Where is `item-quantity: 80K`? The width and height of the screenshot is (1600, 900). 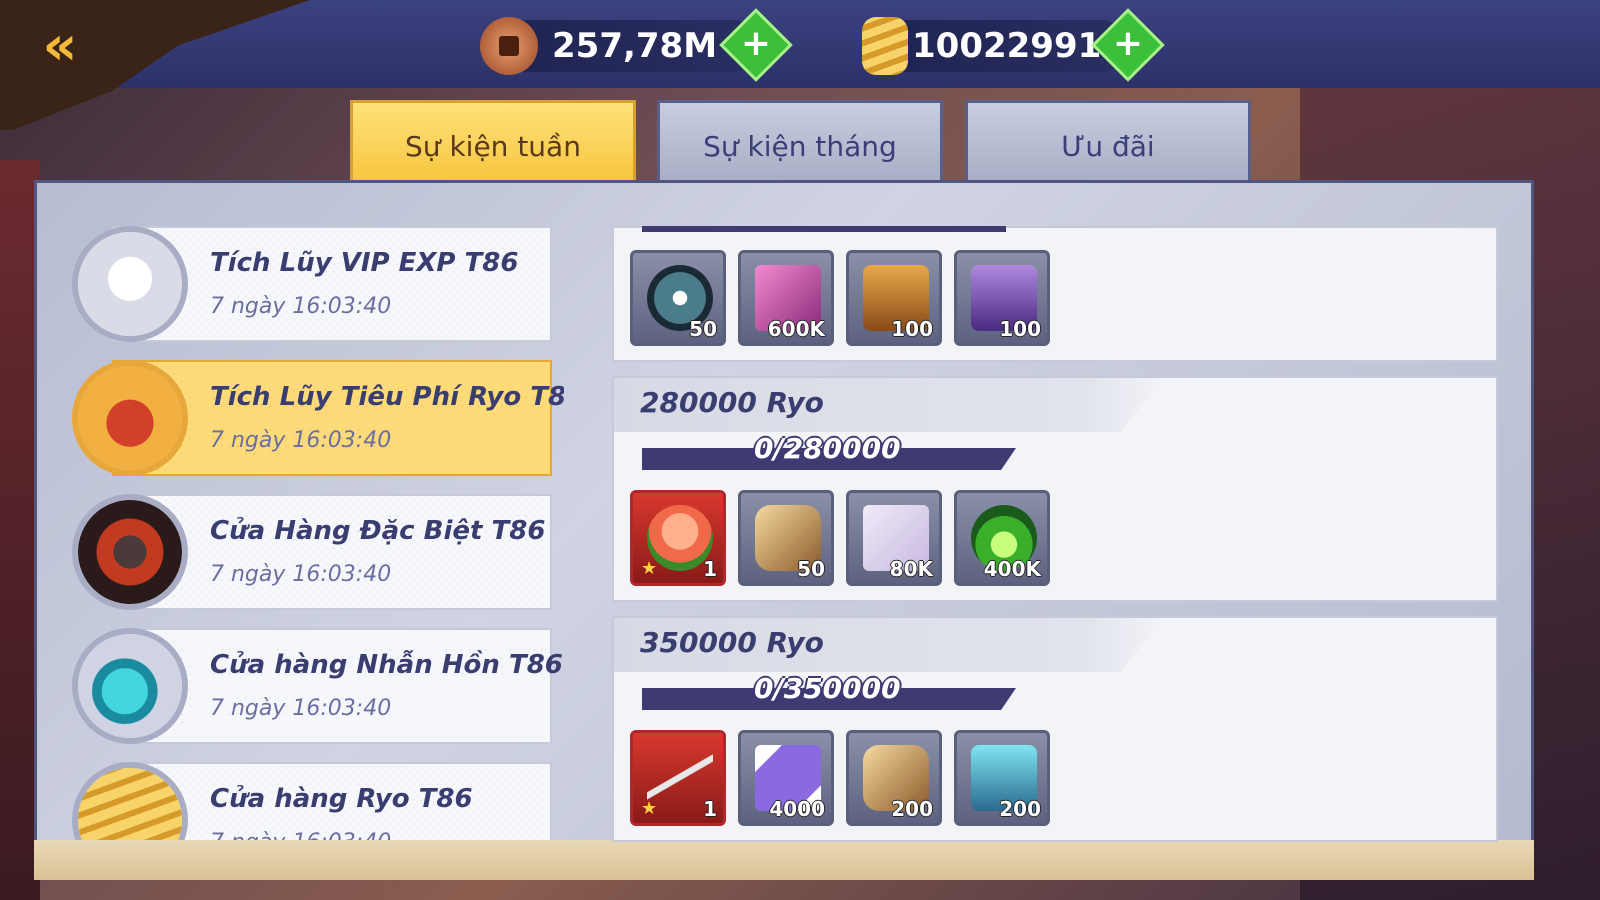
item-quantity: 80K is located at coordinates (911, 569).